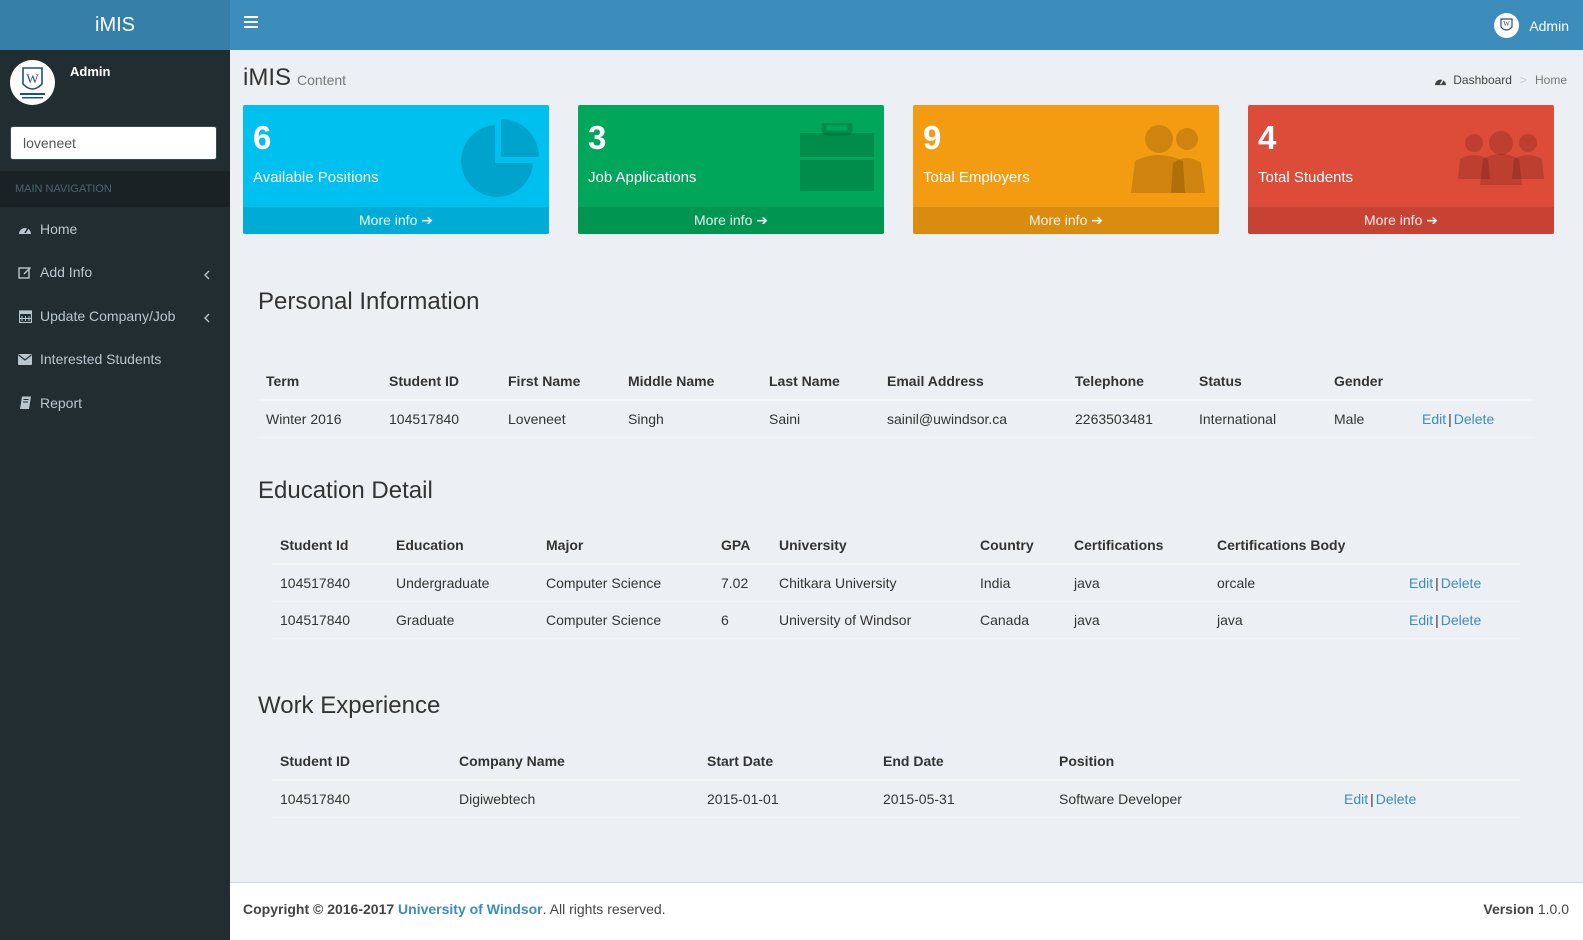 This screenshot has height=940, width=1583. What do you see at coordinates (1137, 545) in the screenshot?
I see `column-header: Certifications` at bounding box center [1137, 545].